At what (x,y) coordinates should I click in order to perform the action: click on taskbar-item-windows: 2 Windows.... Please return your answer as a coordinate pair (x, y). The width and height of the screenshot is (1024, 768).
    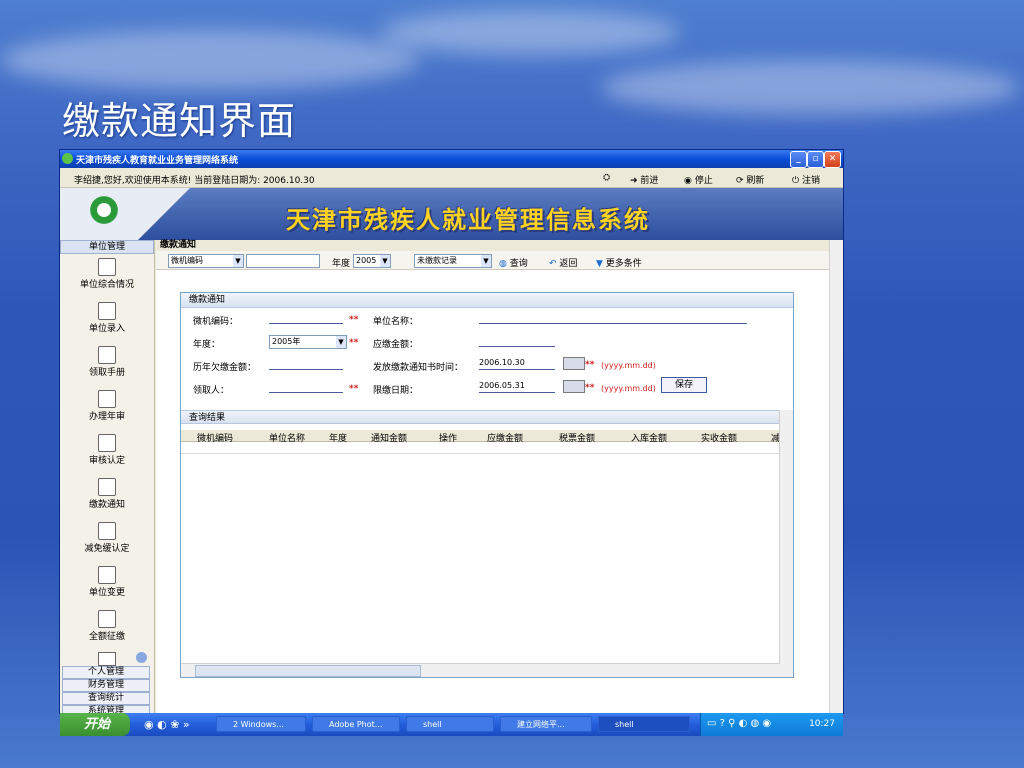
    Looking at the image, I should click on (261, 724).